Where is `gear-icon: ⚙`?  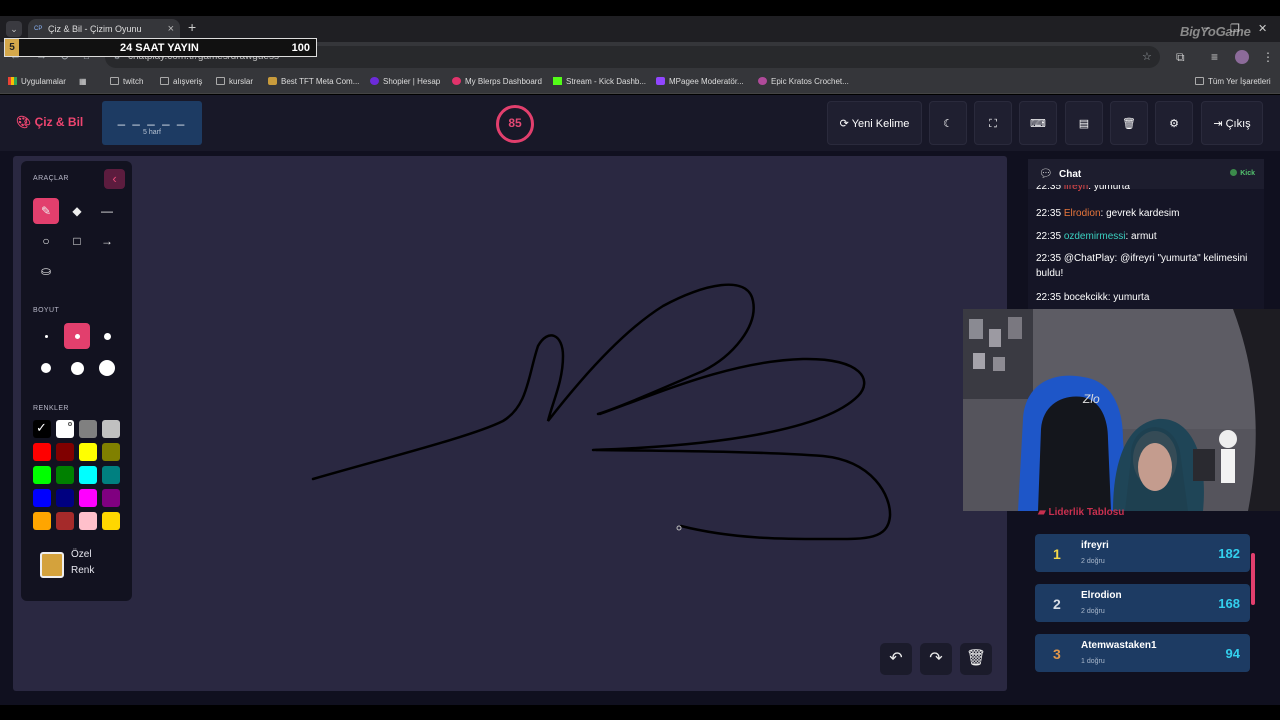 gear-icon: ⚙ is located at coordinates (1174, 124).